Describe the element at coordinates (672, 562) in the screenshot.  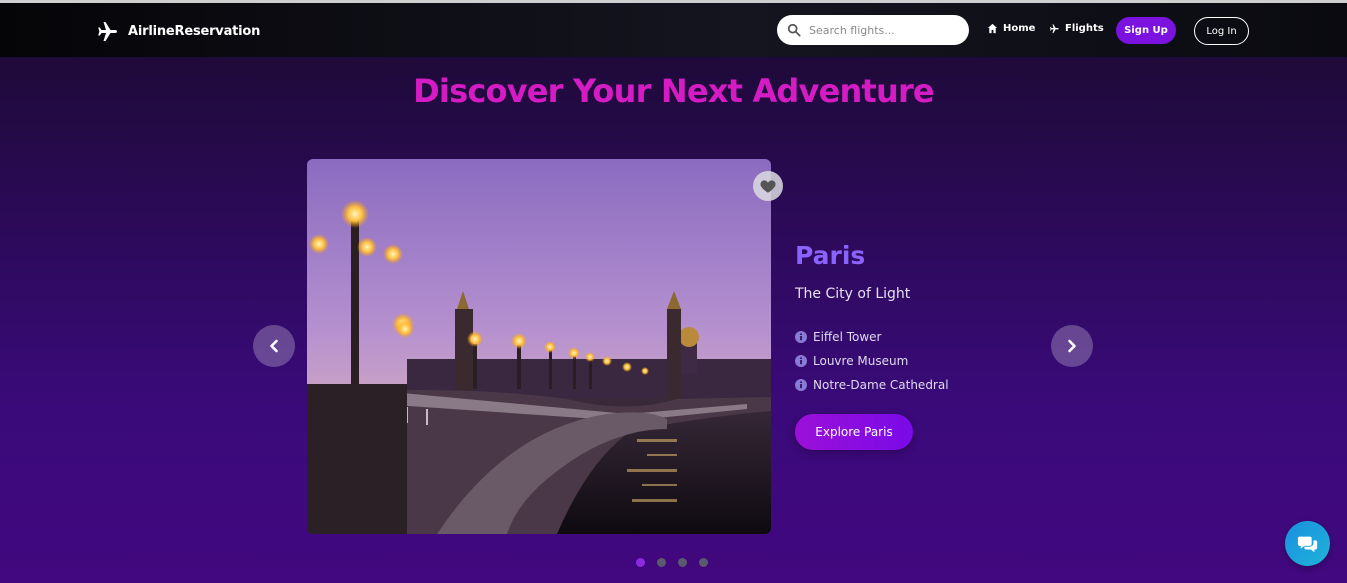
I see `carousel-indicators` at that location.